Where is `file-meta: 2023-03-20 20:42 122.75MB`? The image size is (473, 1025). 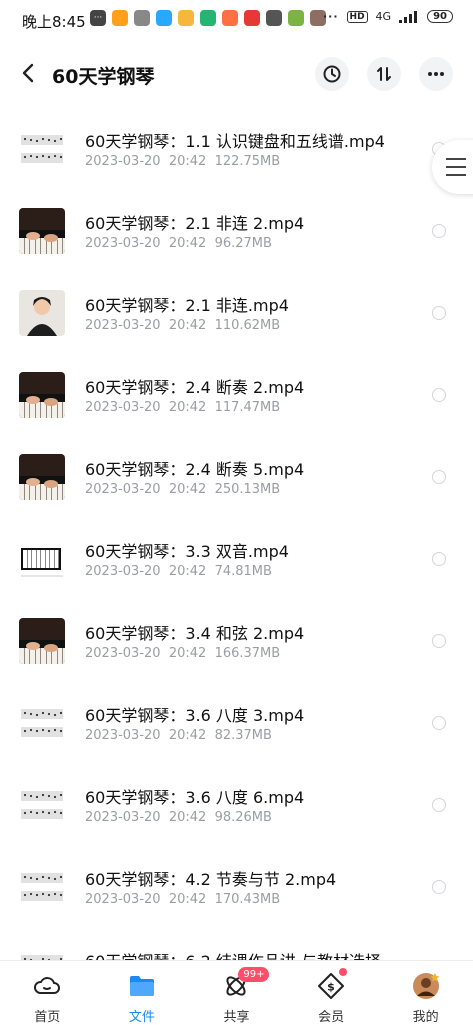
file-meta: 2023-03-20 20:42 122.75MB is located at coordinates (182, 161).